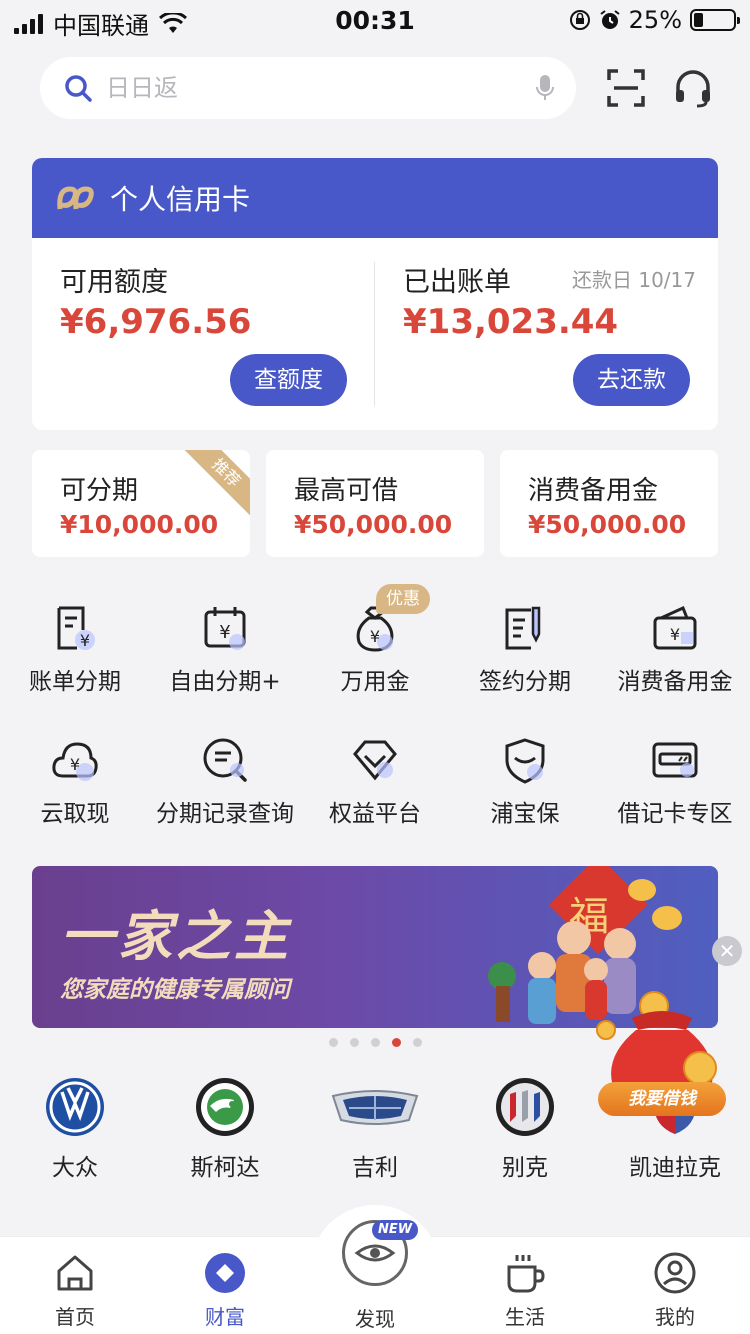 Image resolution: width=750 pixels, height=1334 pixels. Describe the element at coordinates (78, 88) in the screenshot. I see `search-icon` at that location.